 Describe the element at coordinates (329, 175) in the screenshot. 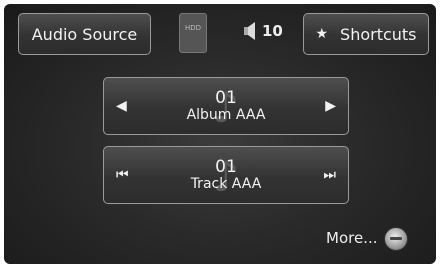

I see `next-track-icon: ⏭` at that location.